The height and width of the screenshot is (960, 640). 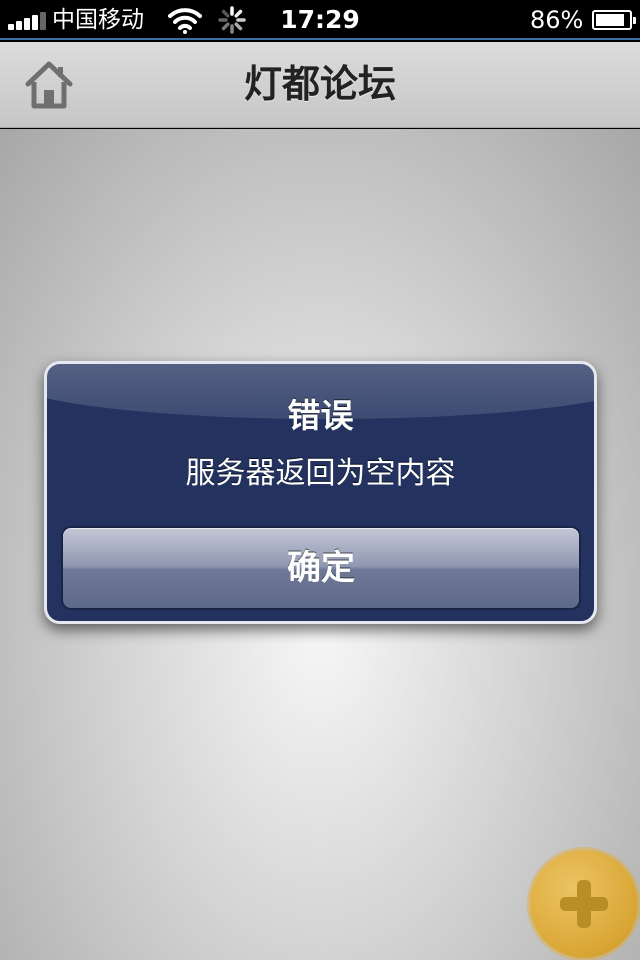 I want to click on page-title: 灯都论坛, so click(x=319, y=84).